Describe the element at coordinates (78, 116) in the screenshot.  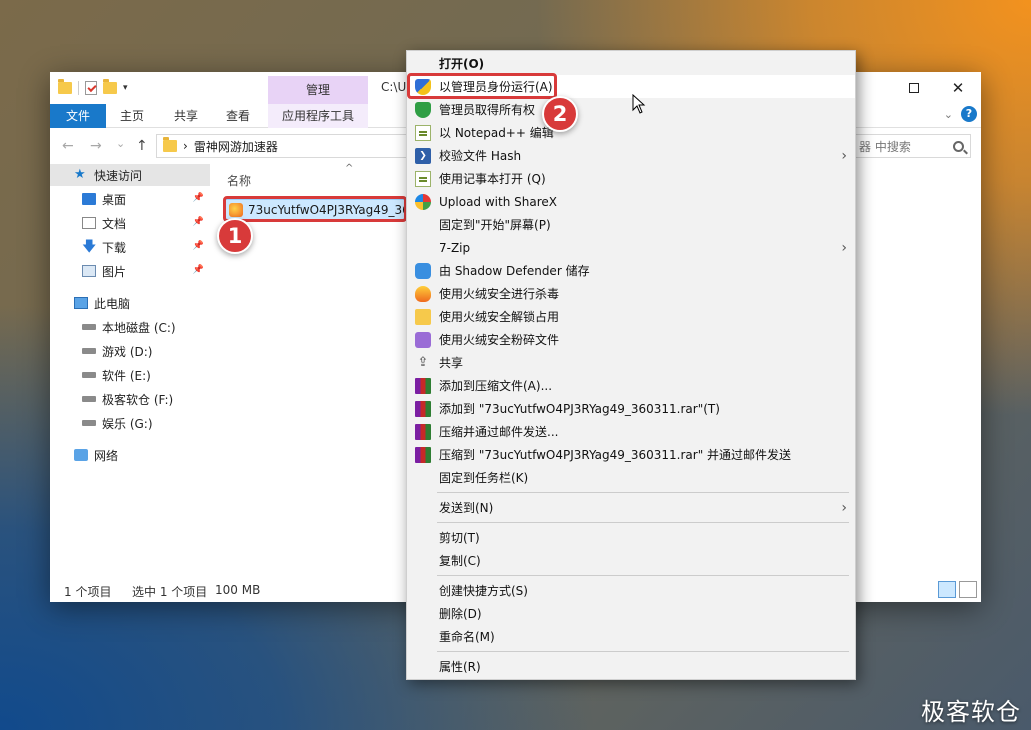
I see `tab-file: 文件` at that location.